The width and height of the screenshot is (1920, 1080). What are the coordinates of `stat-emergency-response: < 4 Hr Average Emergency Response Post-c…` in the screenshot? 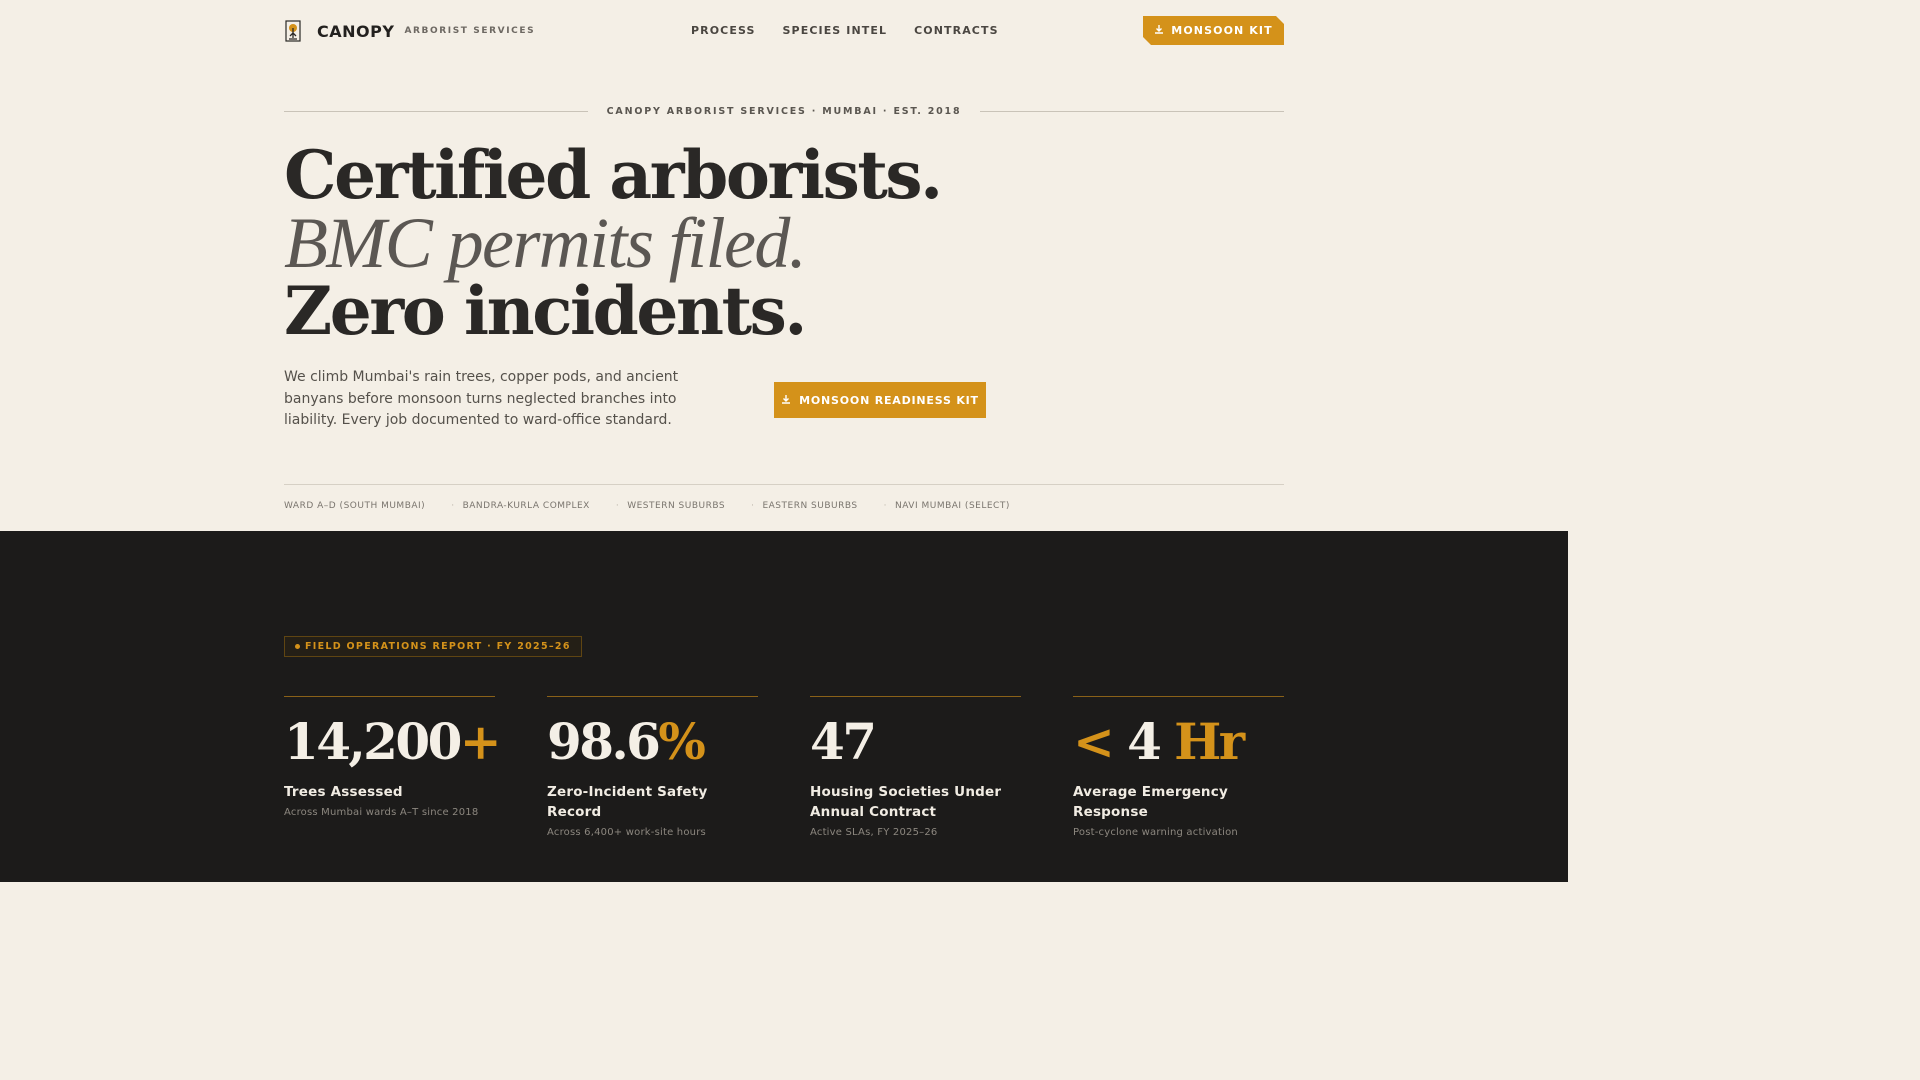 It's located at (1178, 767).